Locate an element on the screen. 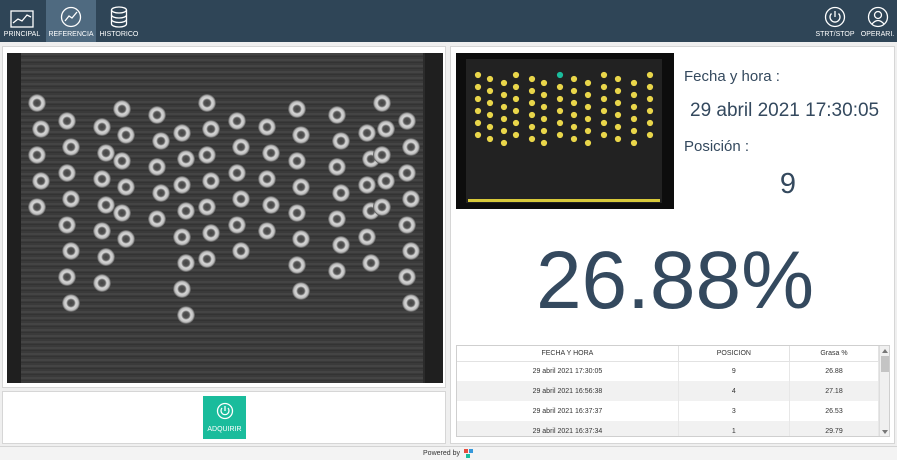  nav-referencia-label: REFERENCIA is located at coordinates (71, 34).